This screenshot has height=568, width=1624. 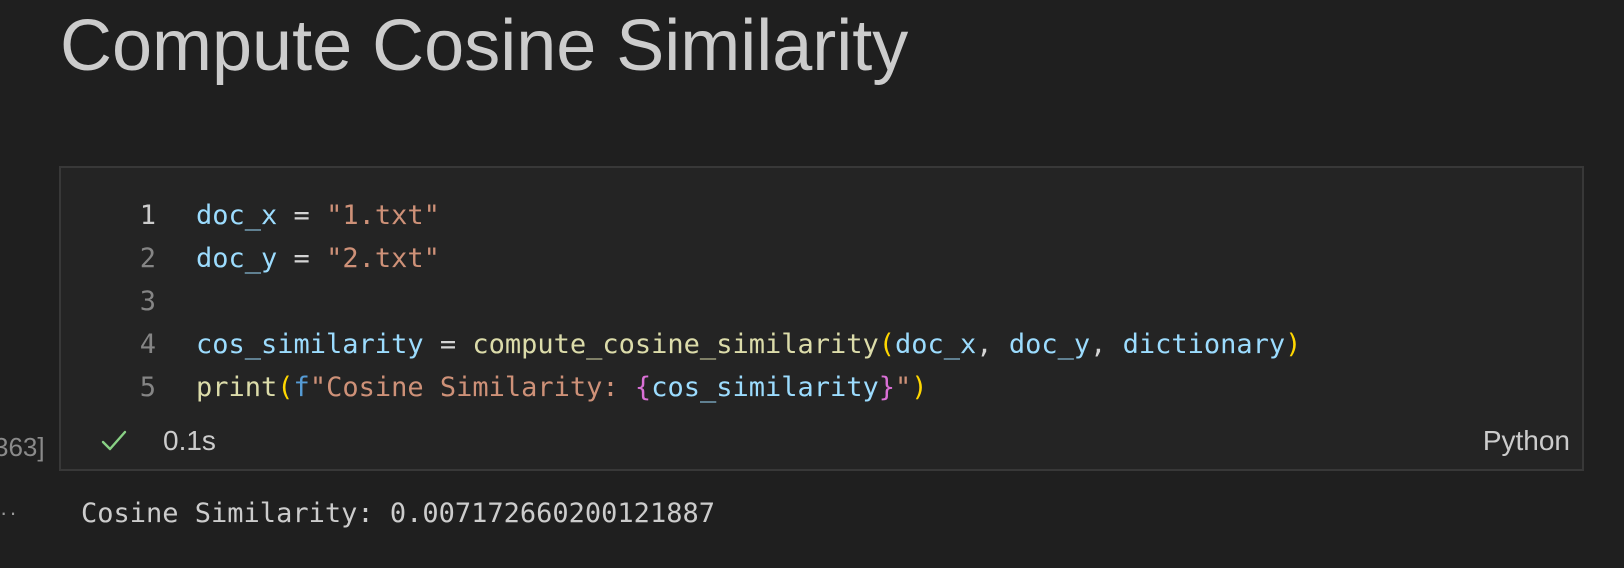 I want to click on cell-output: Cosine Similarity: 0.007172660200121887, so click(x=398, y=513).